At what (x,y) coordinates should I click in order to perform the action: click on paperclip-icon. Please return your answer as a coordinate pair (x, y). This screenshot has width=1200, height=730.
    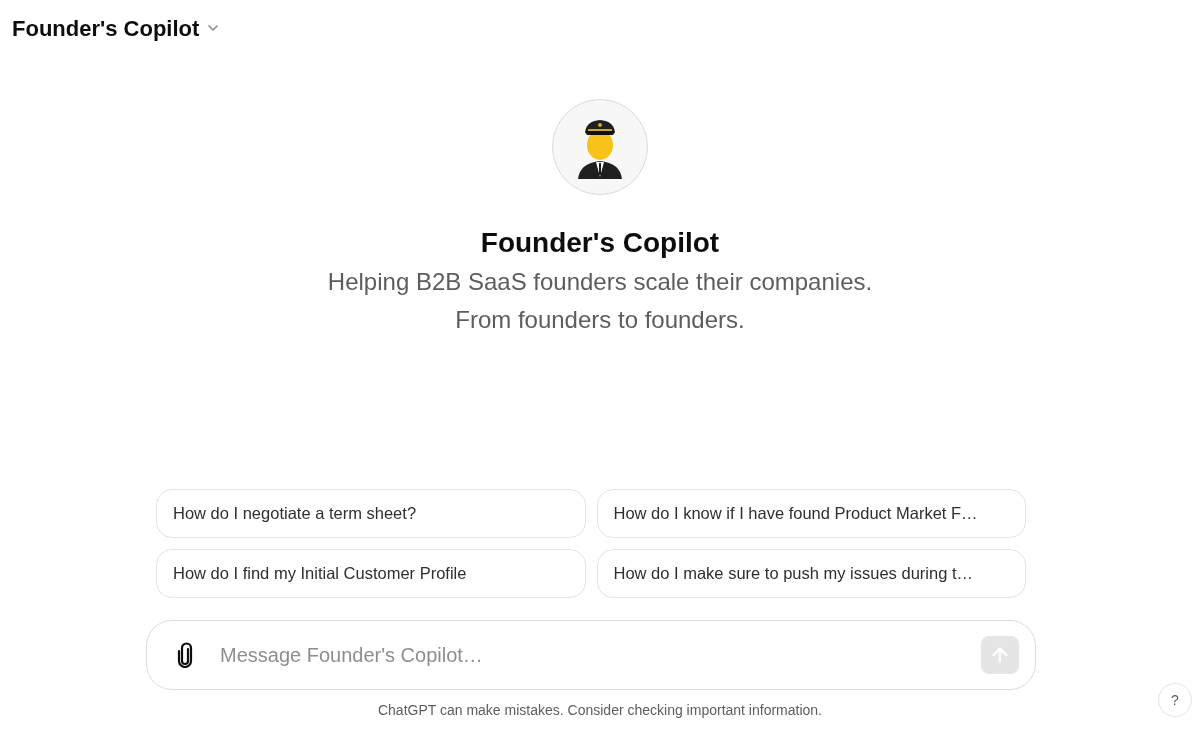
    Looking at the image, I should click on (185, 655).